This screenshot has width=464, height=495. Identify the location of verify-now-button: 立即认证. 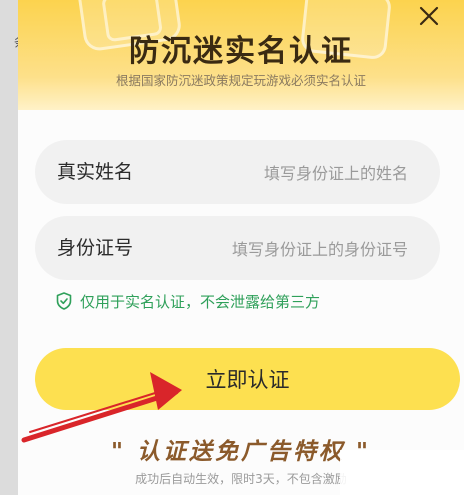
(247, 379).